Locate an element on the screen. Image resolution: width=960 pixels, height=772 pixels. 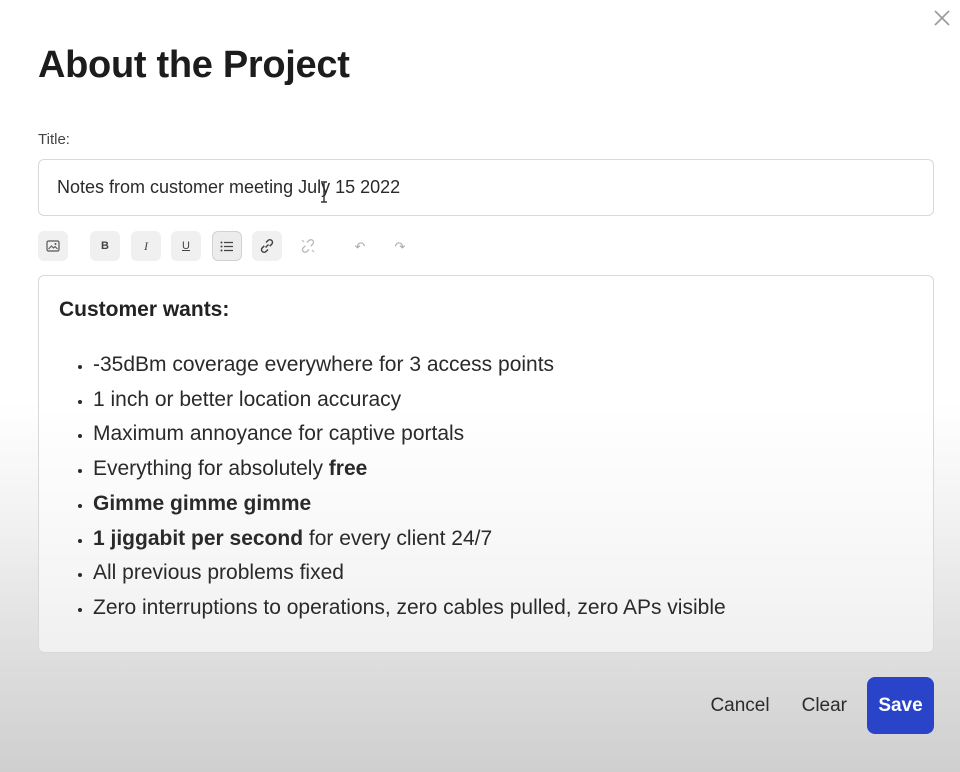
close-icon is located at coordinates (942, 18).